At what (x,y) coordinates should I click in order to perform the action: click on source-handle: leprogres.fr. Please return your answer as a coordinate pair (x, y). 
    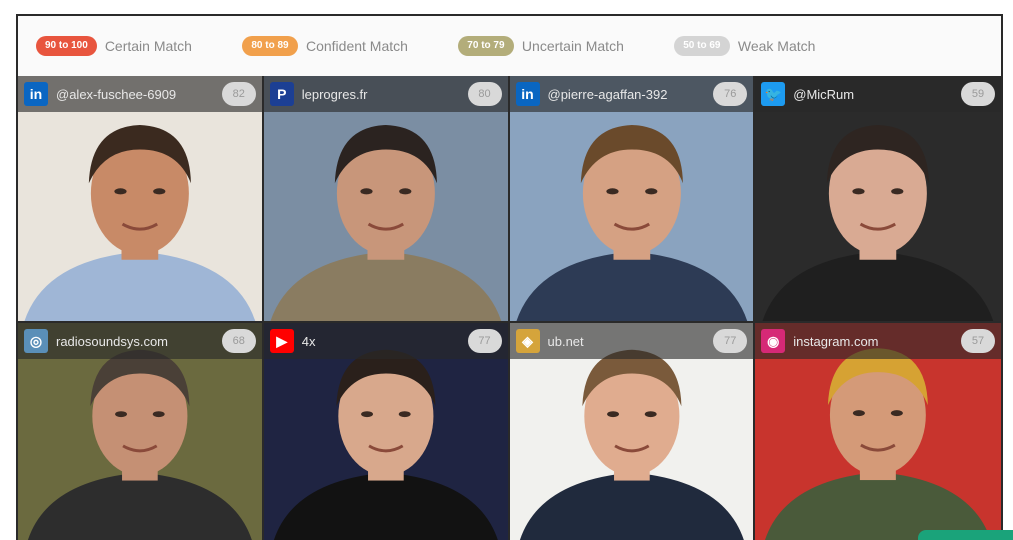
    Looking at the image, I should click on (382, 94).